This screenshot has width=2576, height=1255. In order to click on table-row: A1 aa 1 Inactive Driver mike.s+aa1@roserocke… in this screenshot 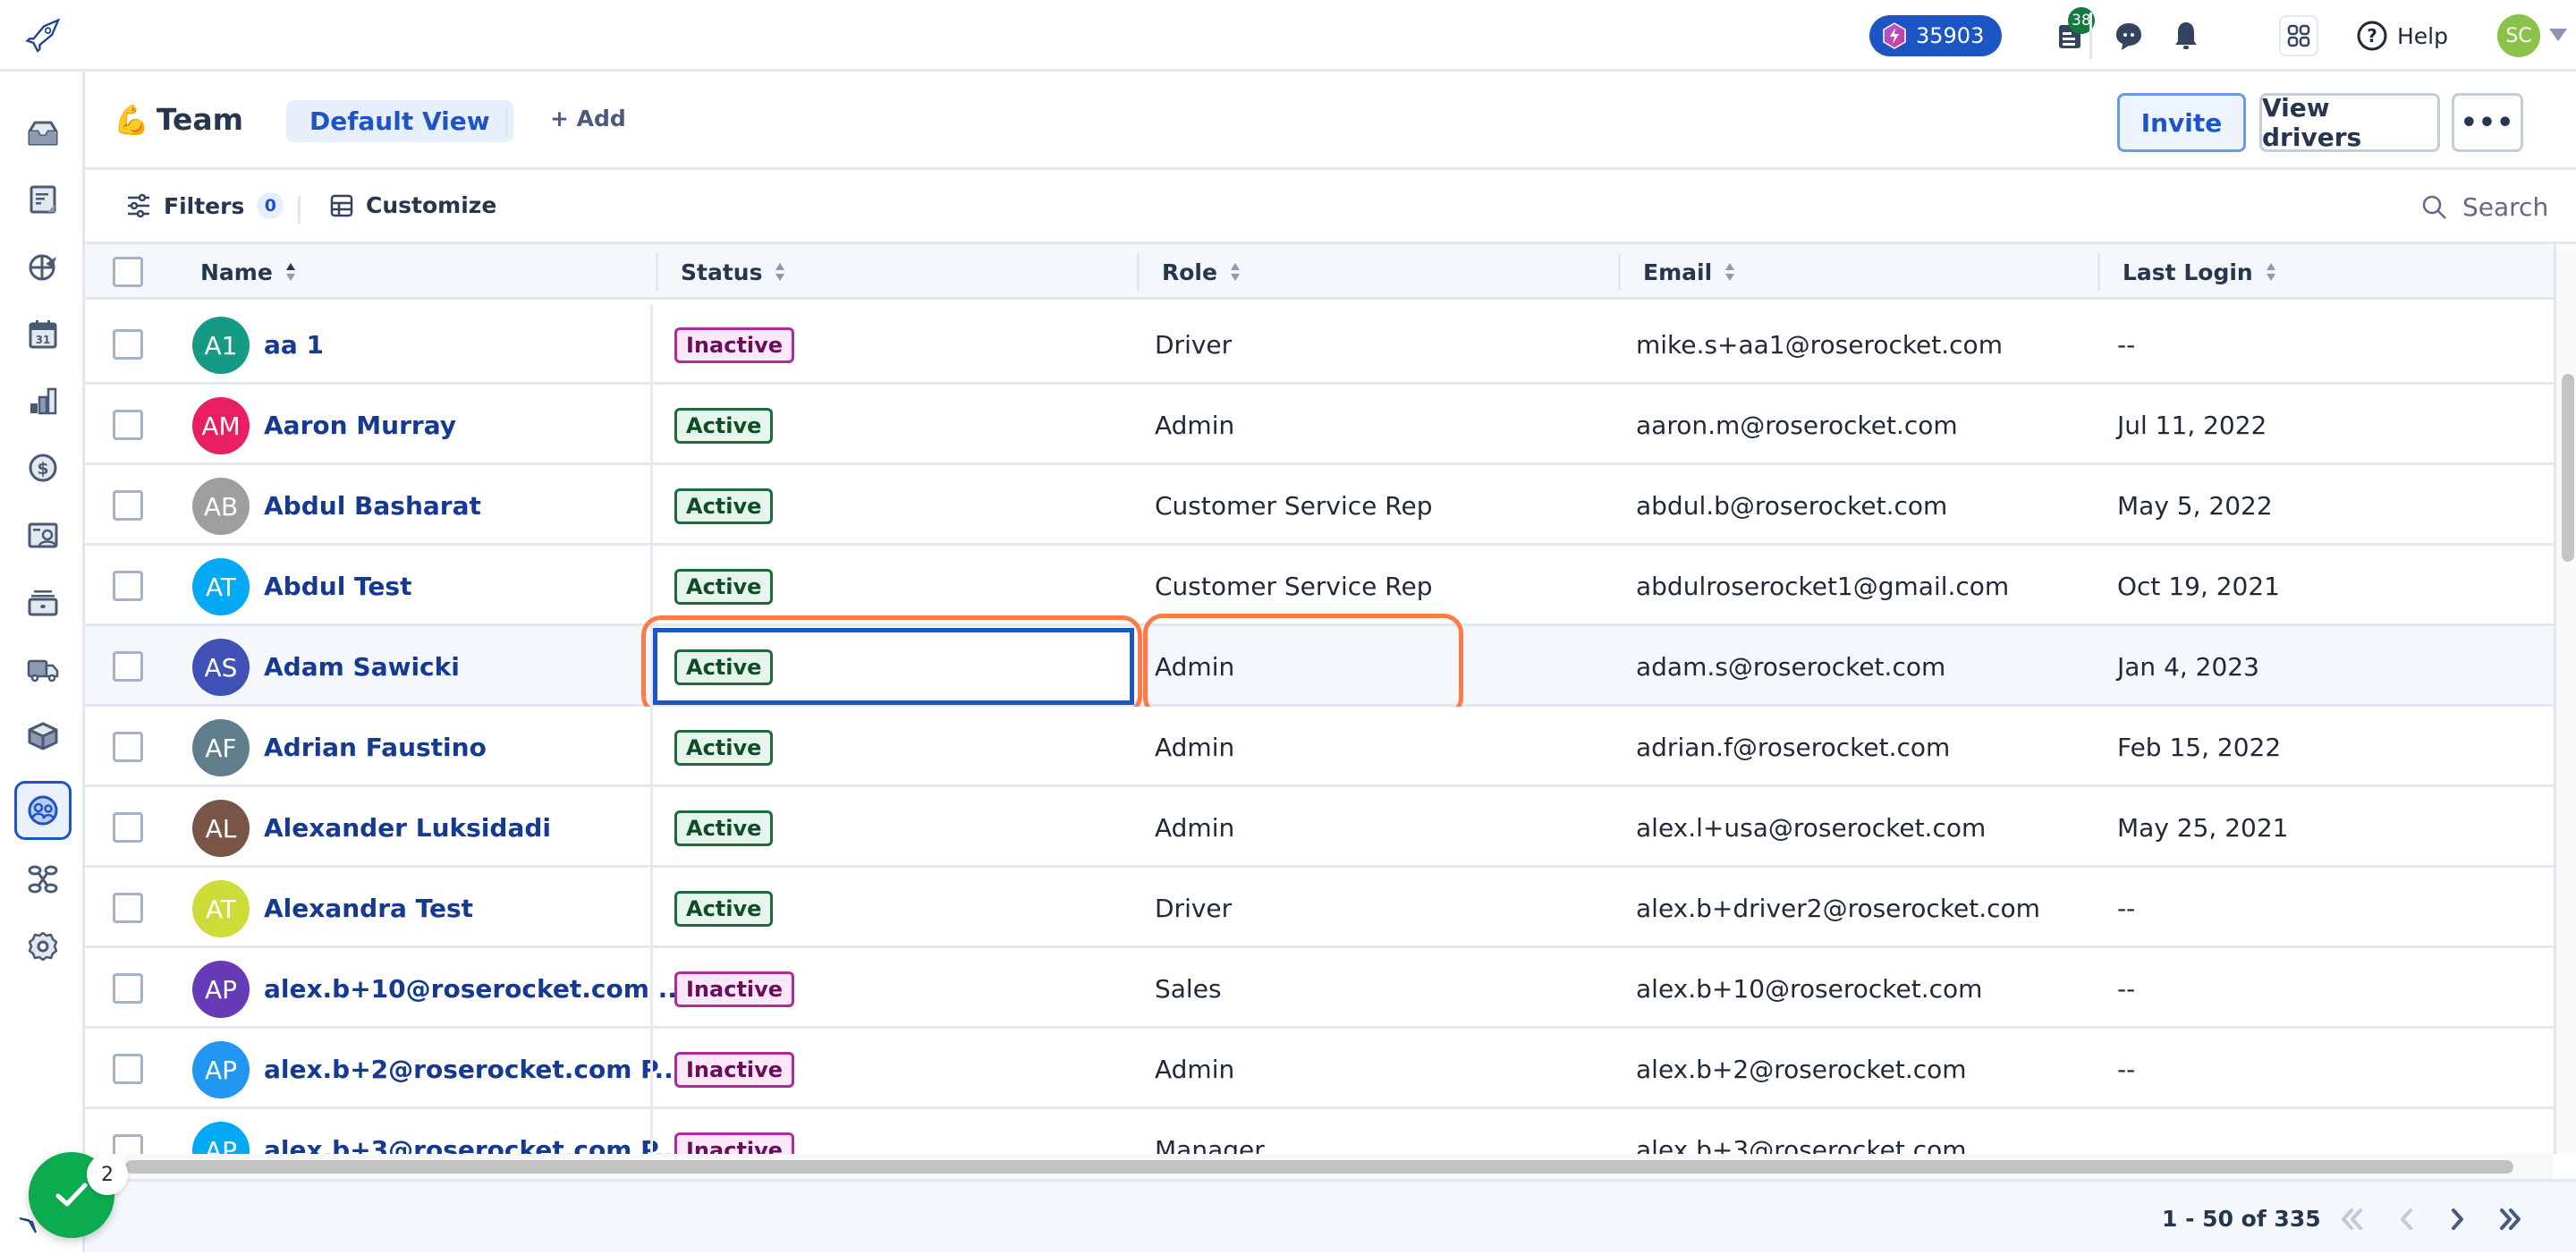, I will do `click(1319, 344)`.